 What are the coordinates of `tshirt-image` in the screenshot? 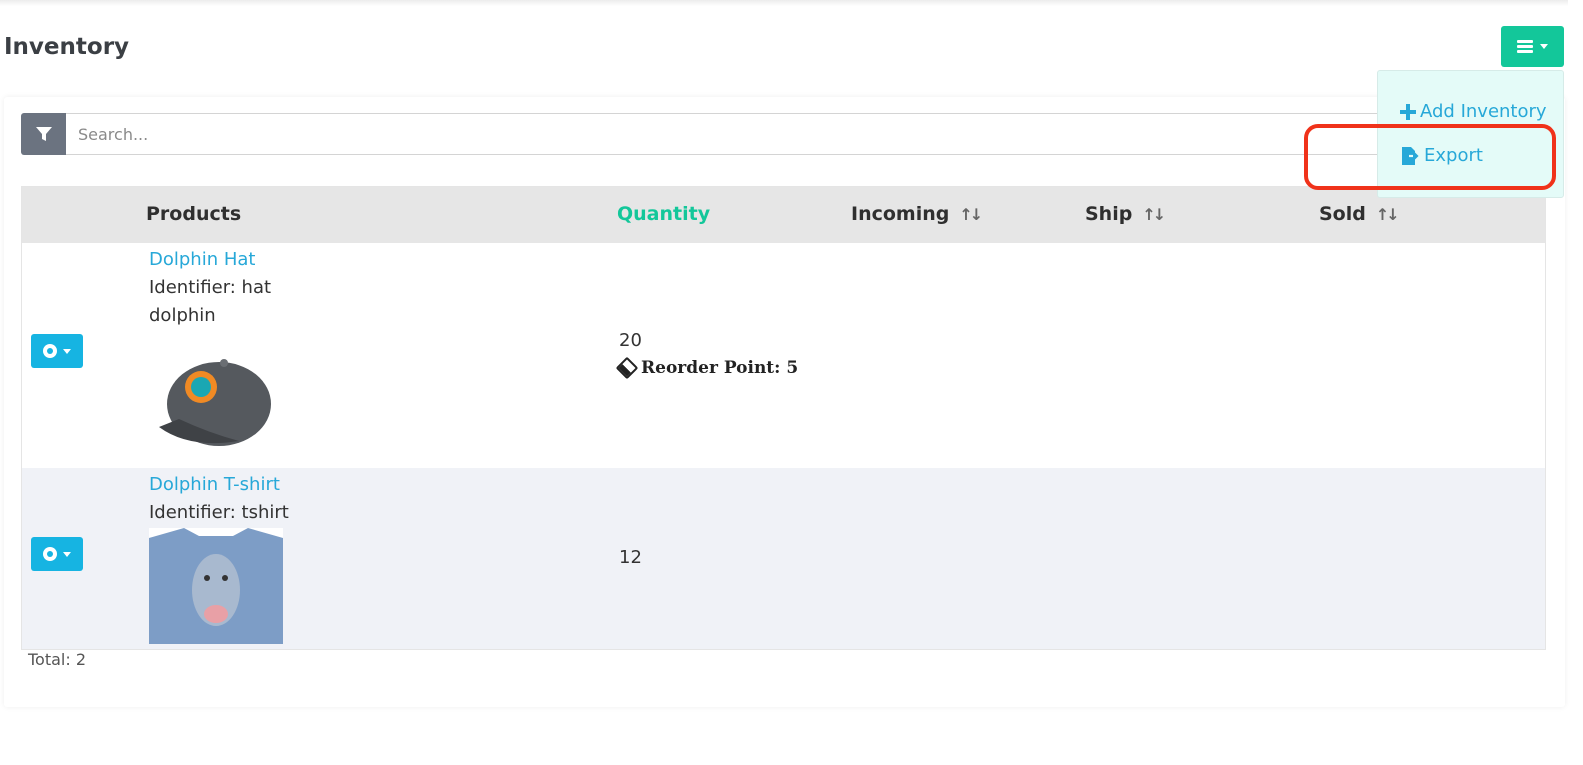 It's located at (216, 586).